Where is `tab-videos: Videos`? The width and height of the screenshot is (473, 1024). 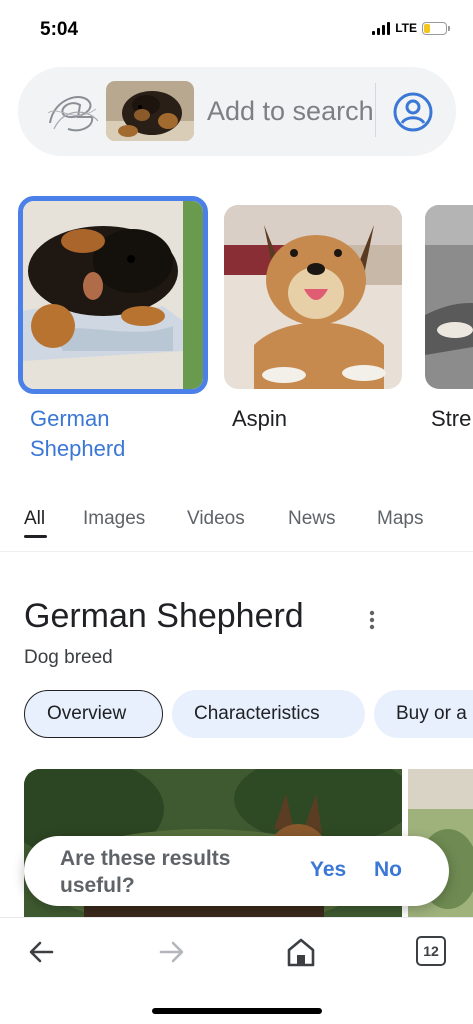 tab-videos: Videos is located at coordinates (216, 519).